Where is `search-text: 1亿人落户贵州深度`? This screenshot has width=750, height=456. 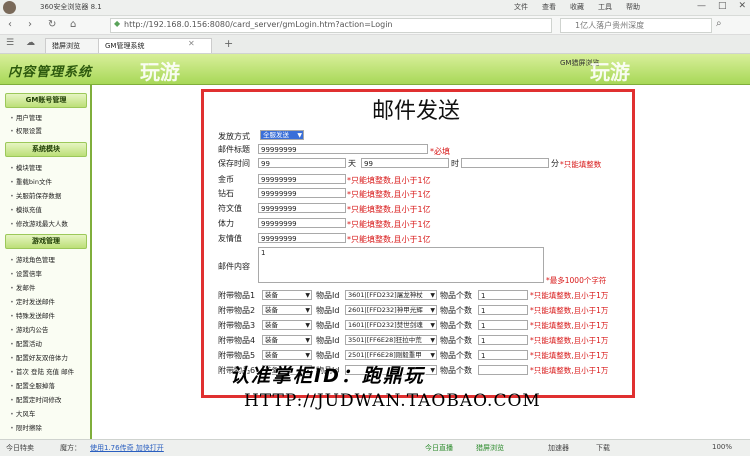
search-text: 1亿人落户贵州深度 is located at coordinates (609, 25).